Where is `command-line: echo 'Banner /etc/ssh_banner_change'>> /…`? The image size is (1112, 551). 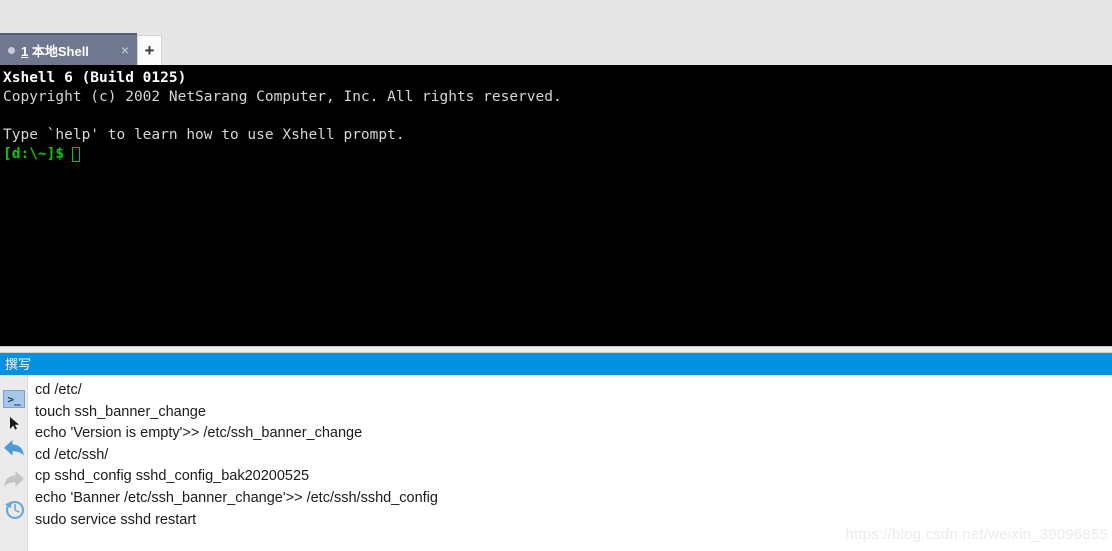 command-line: echo 'Banner /etc/ssh_banner_change'>> /… is located at coordinates (573, 499).